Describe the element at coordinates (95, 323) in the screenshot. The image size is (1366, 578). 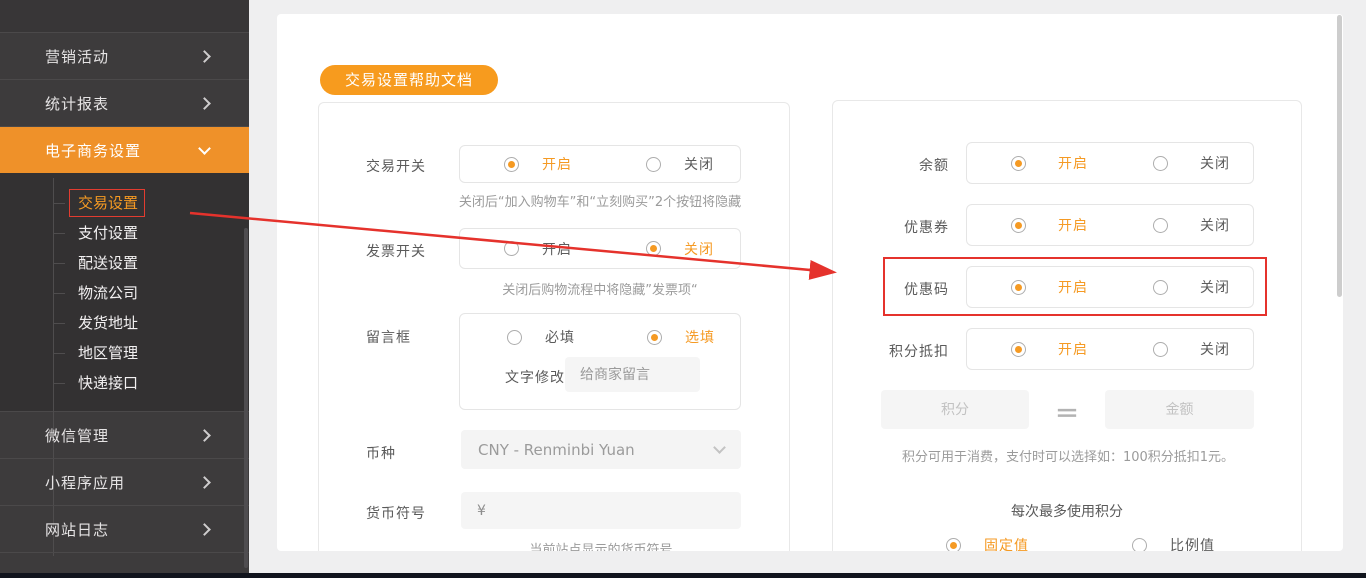
I see `submenu-item-shipping-address: 发货地址` at that location.